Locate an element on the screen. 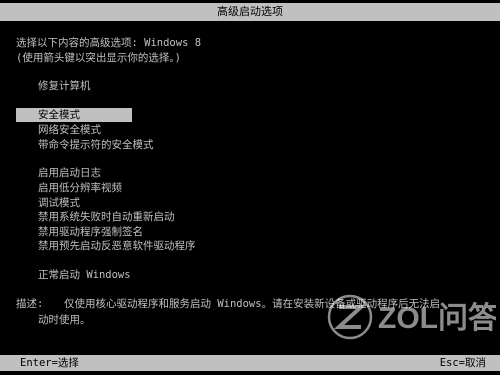 The image size is (500, 375). description-label: 描述: is located at coordinates (30, 304).